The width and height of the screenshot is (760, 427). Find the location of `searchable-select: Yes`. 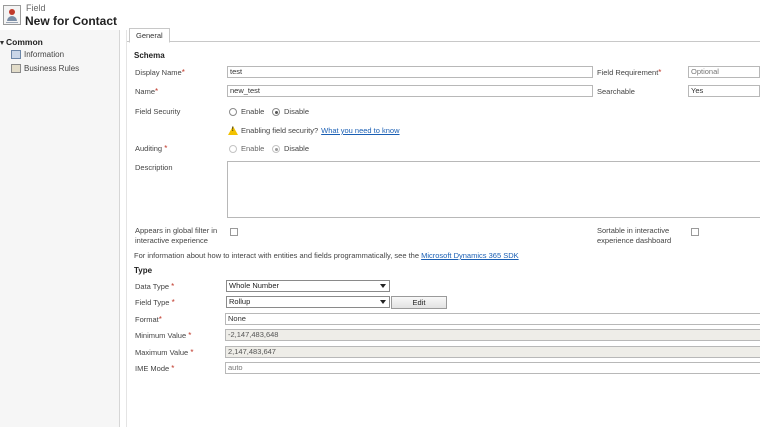

searchable-select: Yes is located at coordinates (724, 91).